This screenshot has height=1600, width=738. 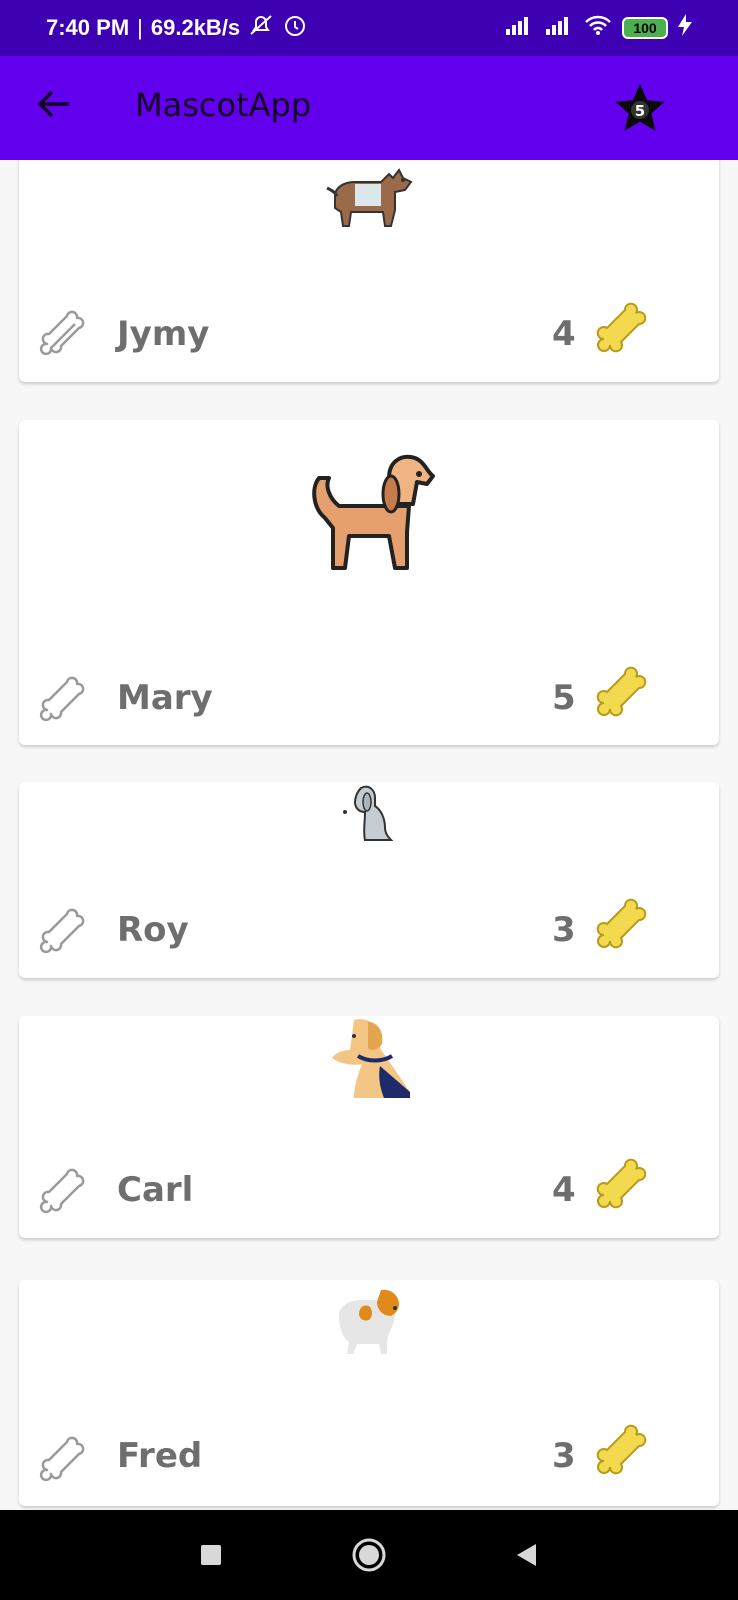 I want to click on pet-name: Carl, so click(x=155, y=1190).